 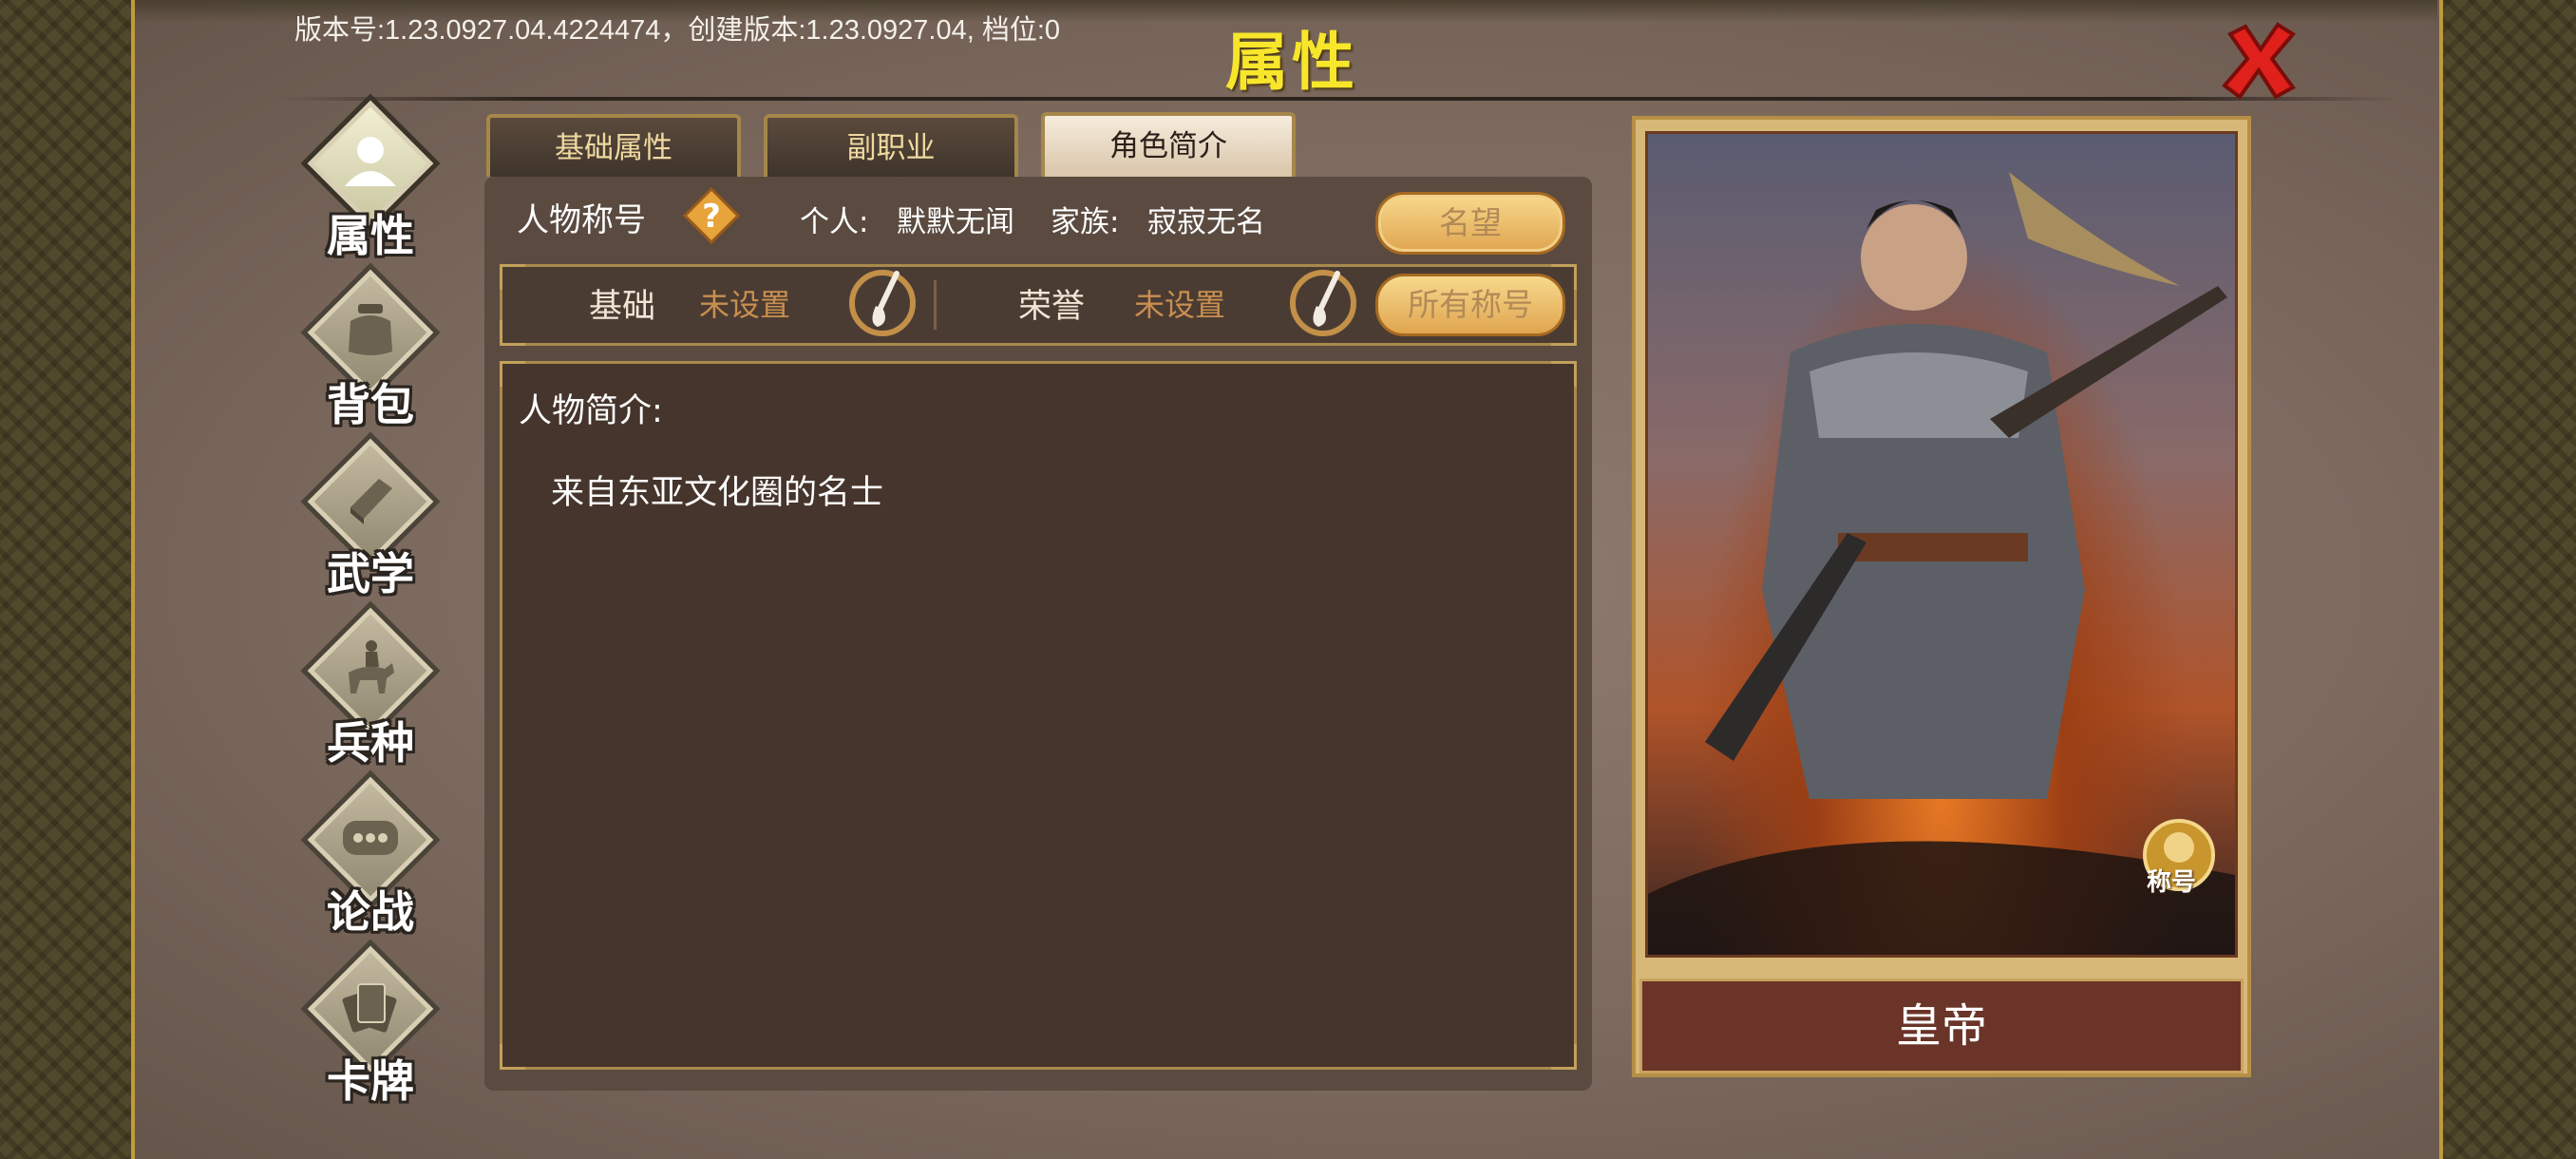 I want to click on nav-label-backpack: 背包, so click(x=370, y=404).